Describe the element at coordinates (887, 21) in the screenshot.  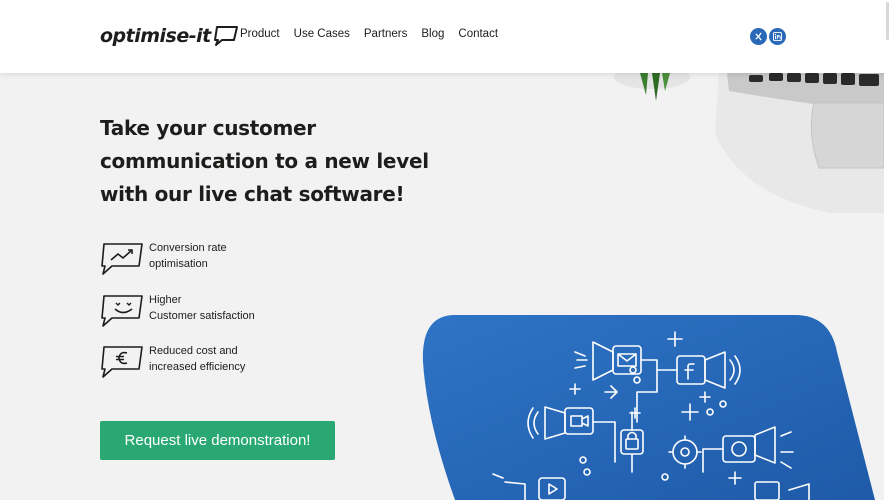
I see `scrollbar-thumb` at that location.